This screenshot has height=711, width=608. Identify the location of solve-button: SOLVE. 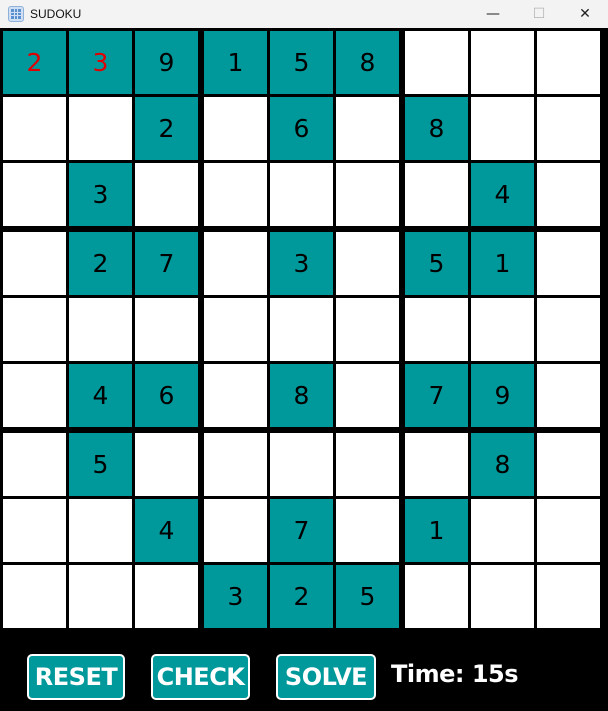
(326, 677).